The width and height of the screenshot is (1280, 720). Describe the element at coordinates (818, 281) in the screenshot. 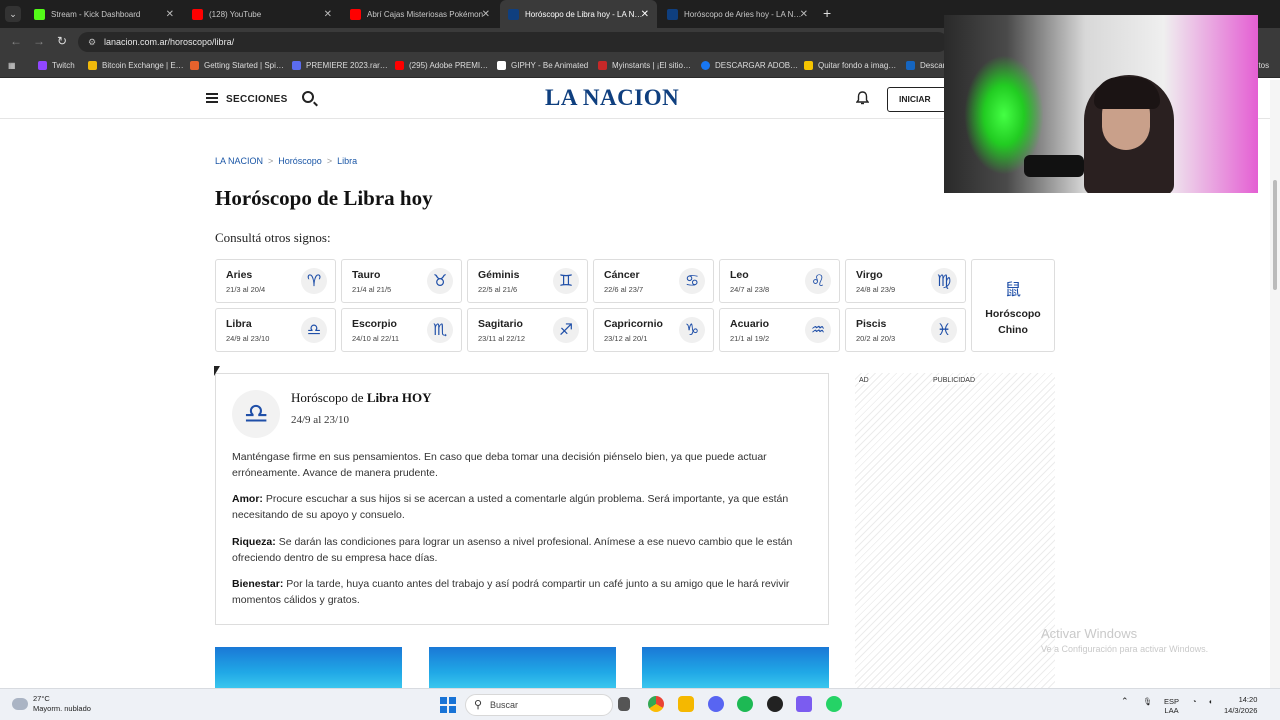

I see `leo-icon: ♌` at that location.